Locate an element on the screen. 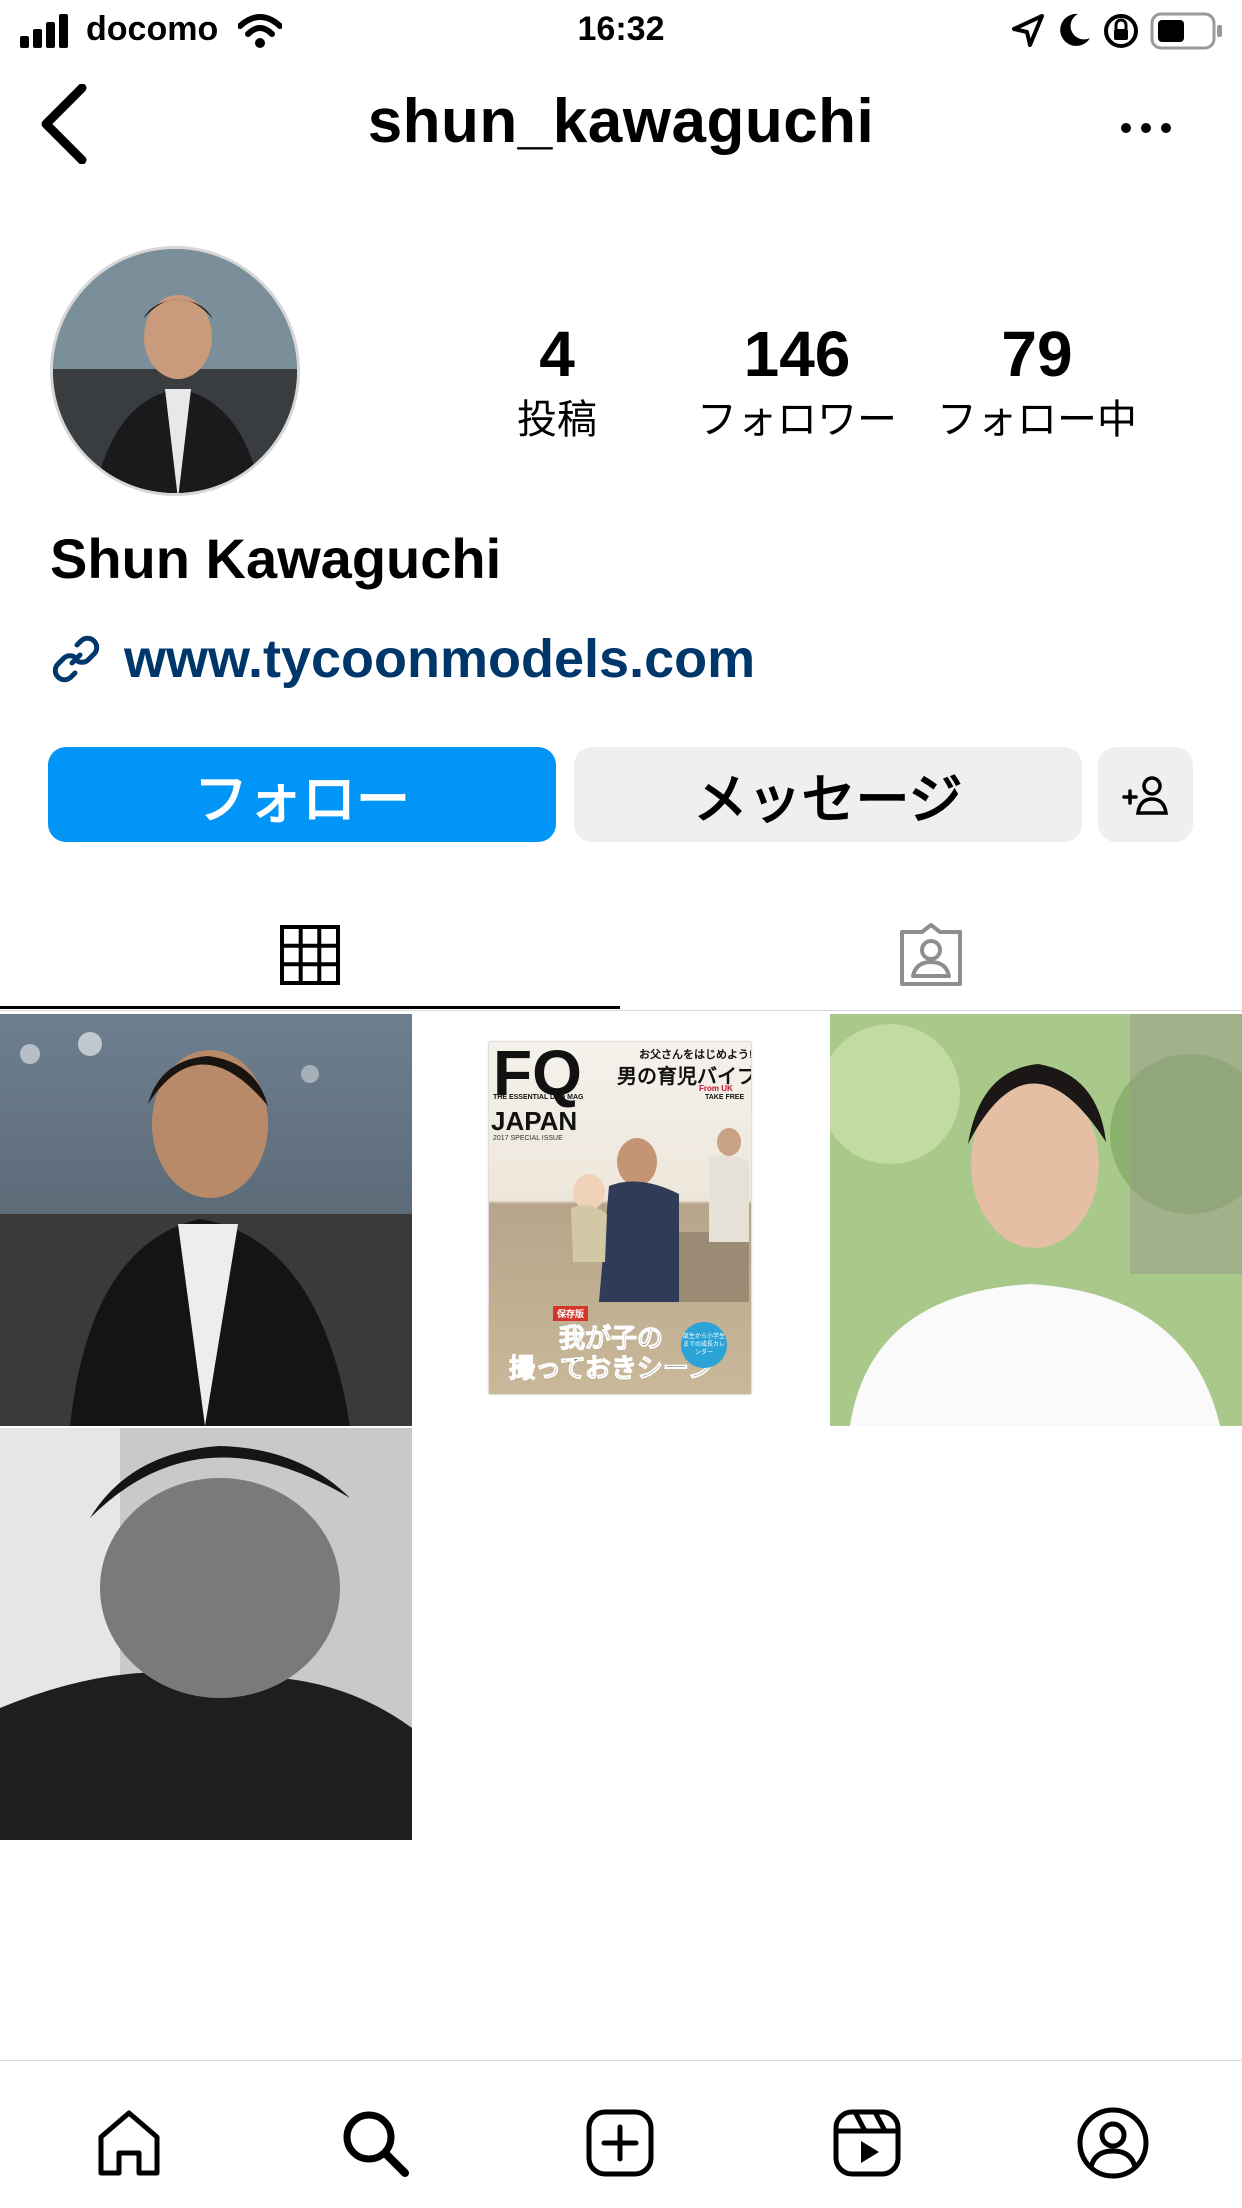 The height and width of the screenshot is (2208, 1242). status-bar: docomo 16:32 is located at coordinates (621, 31).